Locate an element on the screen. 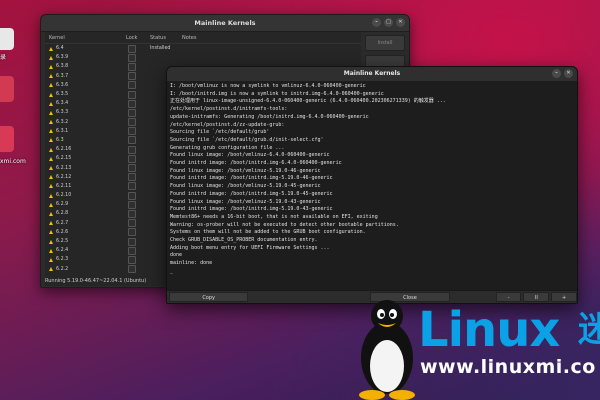 The width and height of the screenshot is (600, 400). kernel-cell: 6.3.5 is located at coordinates (85, 94).